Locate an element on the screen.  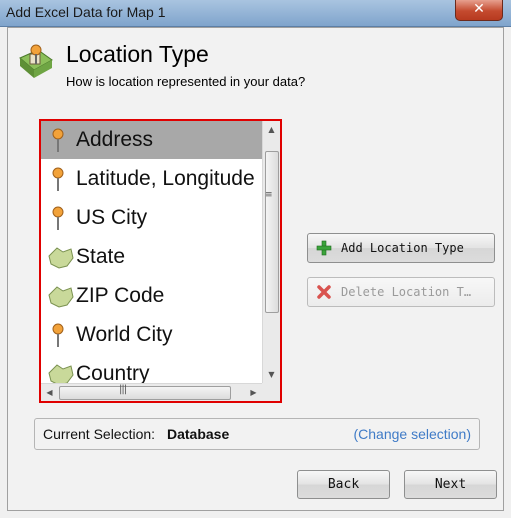
list-item-label: Address is located at coordinates (115, 139).